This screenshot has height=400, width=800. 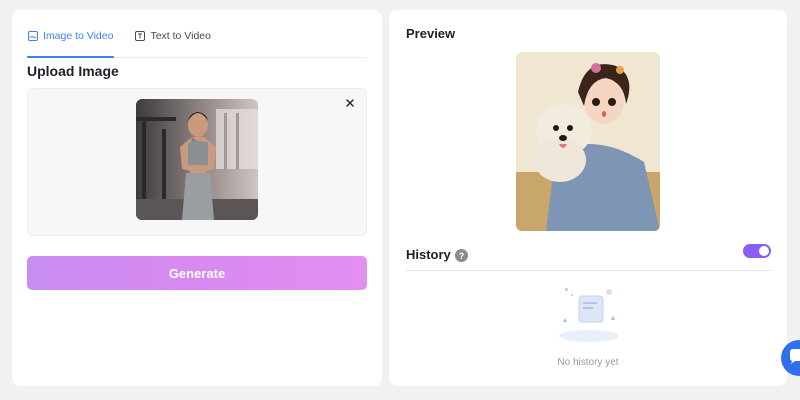 I want to click on tab-label: Image to Video, so click(x=78, y=36).